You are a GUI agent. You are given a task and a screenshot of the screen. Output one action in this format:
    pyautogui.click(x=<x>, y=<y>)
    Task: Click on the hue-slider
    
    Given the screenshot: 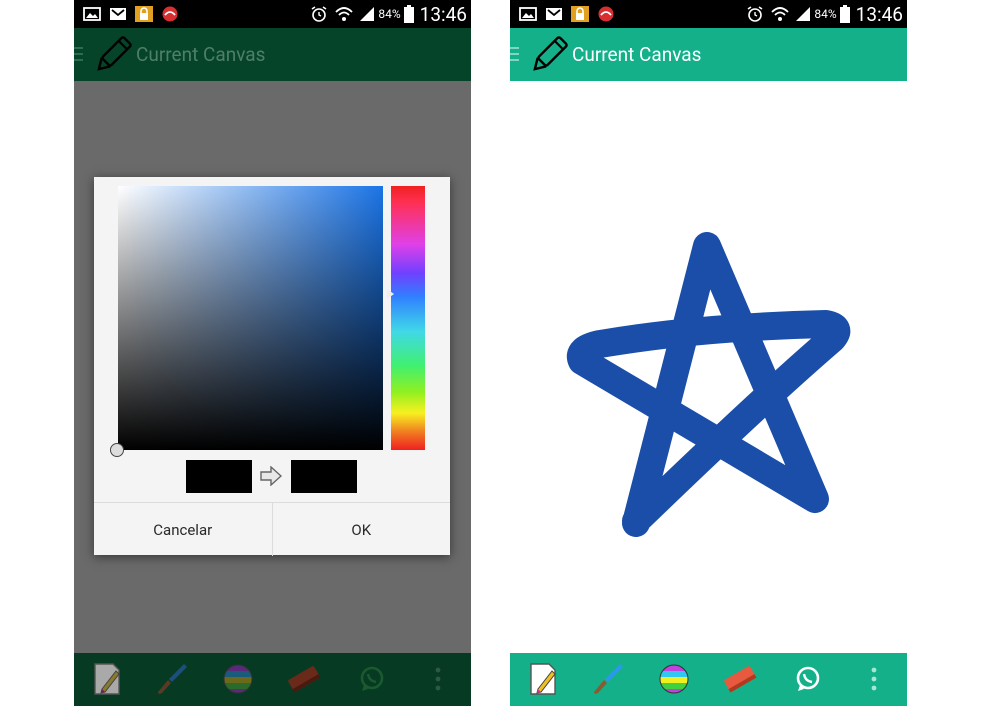 What is the action you would take?
    pyautogui.click(x=408, y=318)
    